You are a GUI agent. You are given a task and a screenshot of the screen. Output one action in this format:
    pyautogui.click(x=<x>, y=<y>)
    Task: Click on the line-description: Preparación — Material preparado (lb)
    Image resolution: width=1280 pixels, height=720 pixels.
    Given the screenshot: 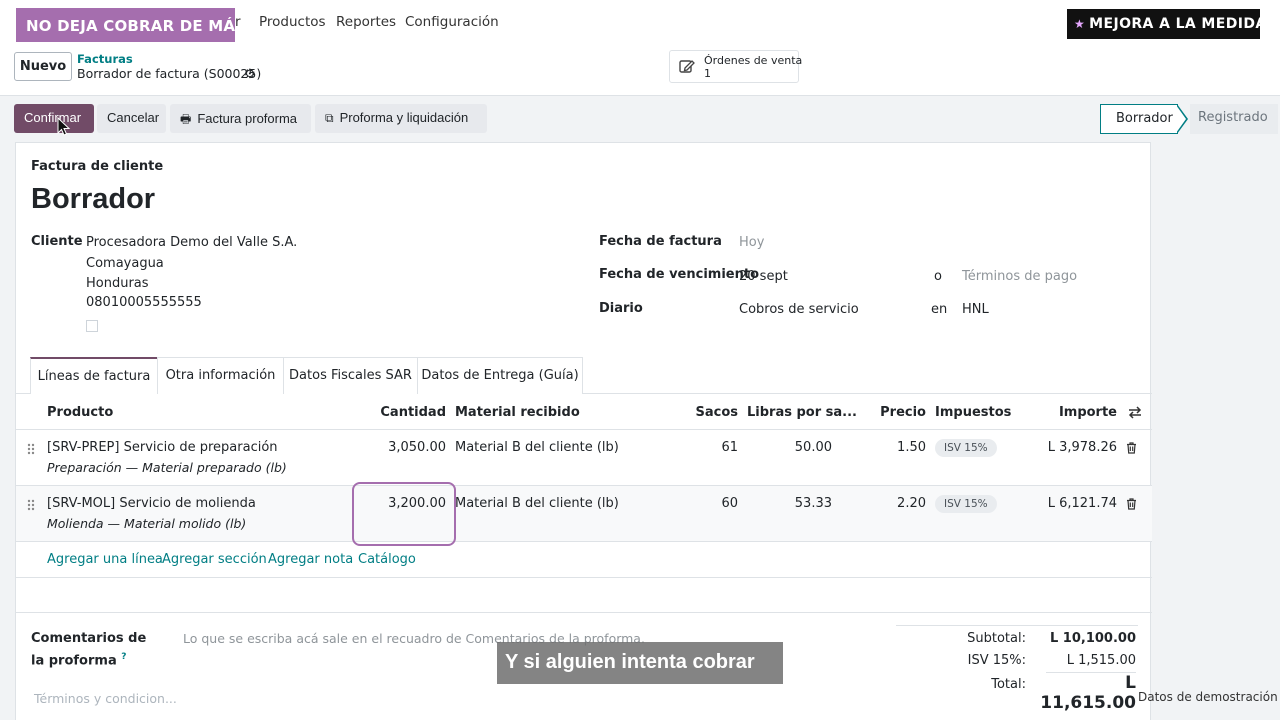 What is the action you would take?
    pyautogui.click(x=167, y=467)
    